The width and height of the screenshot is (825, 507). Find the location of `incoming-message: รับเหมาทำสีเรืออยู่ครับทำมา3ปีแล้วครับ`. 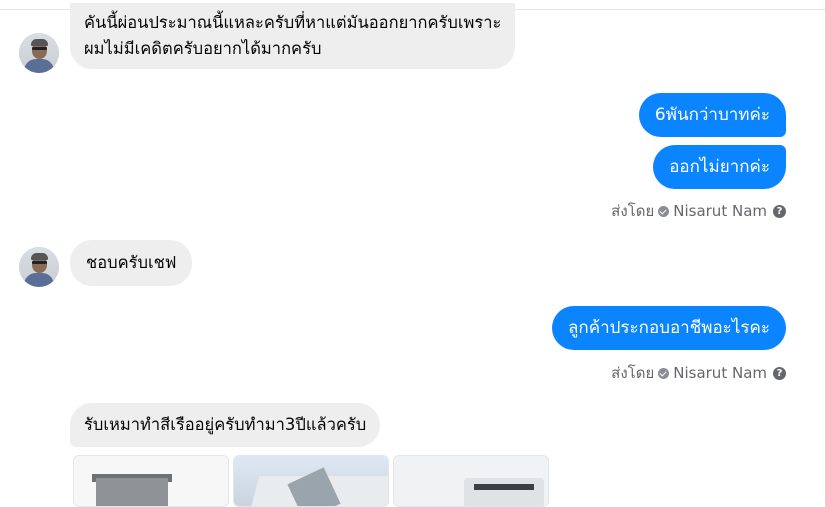

incoming-message: รับเหมาทำสีเรืออยู่ครับทำมา3ปีแล้วครับ is located at coordinates (225, 425).